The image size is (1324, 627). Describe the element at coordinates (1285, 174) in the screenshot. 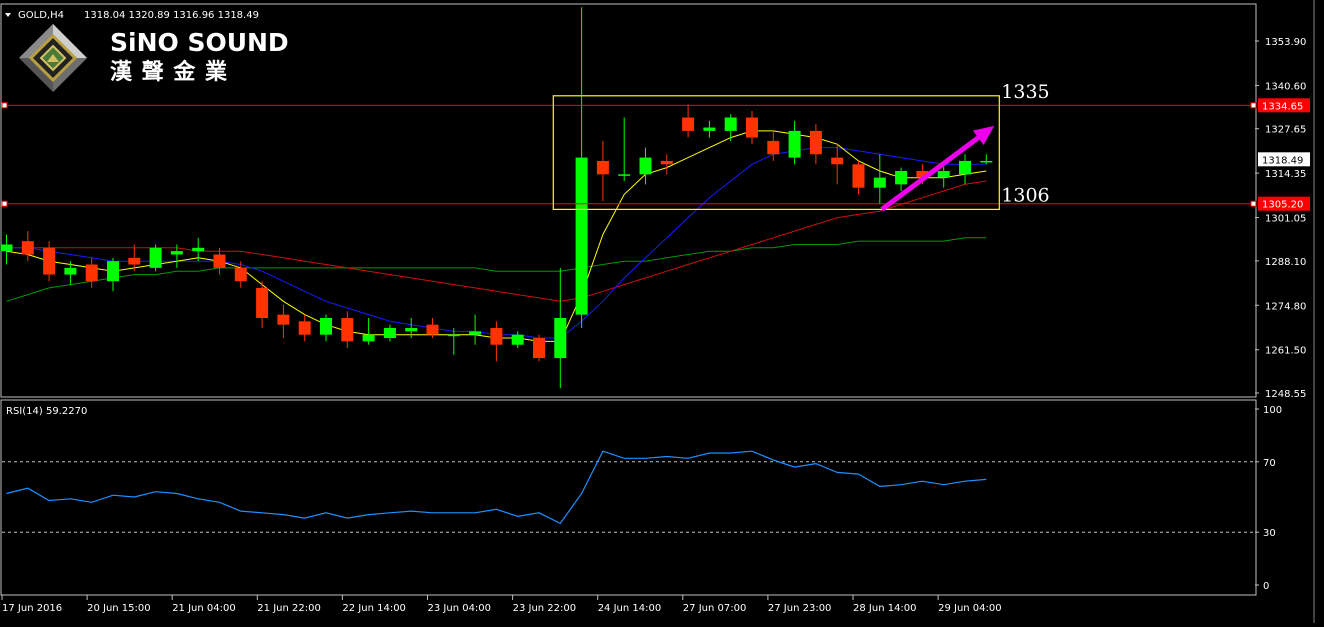

I see `price-tick-label: 1314.35` at that location.